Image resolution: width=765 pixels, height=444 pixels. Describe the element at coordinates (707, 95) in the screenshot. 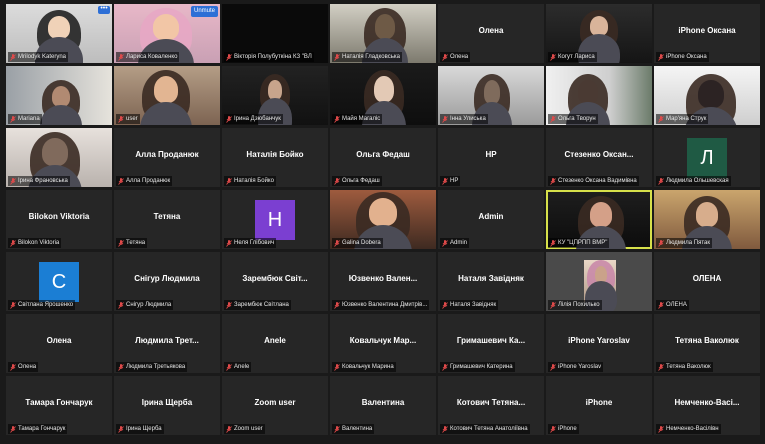

I see `participant-tile: Мар'яна Струк` at that location.